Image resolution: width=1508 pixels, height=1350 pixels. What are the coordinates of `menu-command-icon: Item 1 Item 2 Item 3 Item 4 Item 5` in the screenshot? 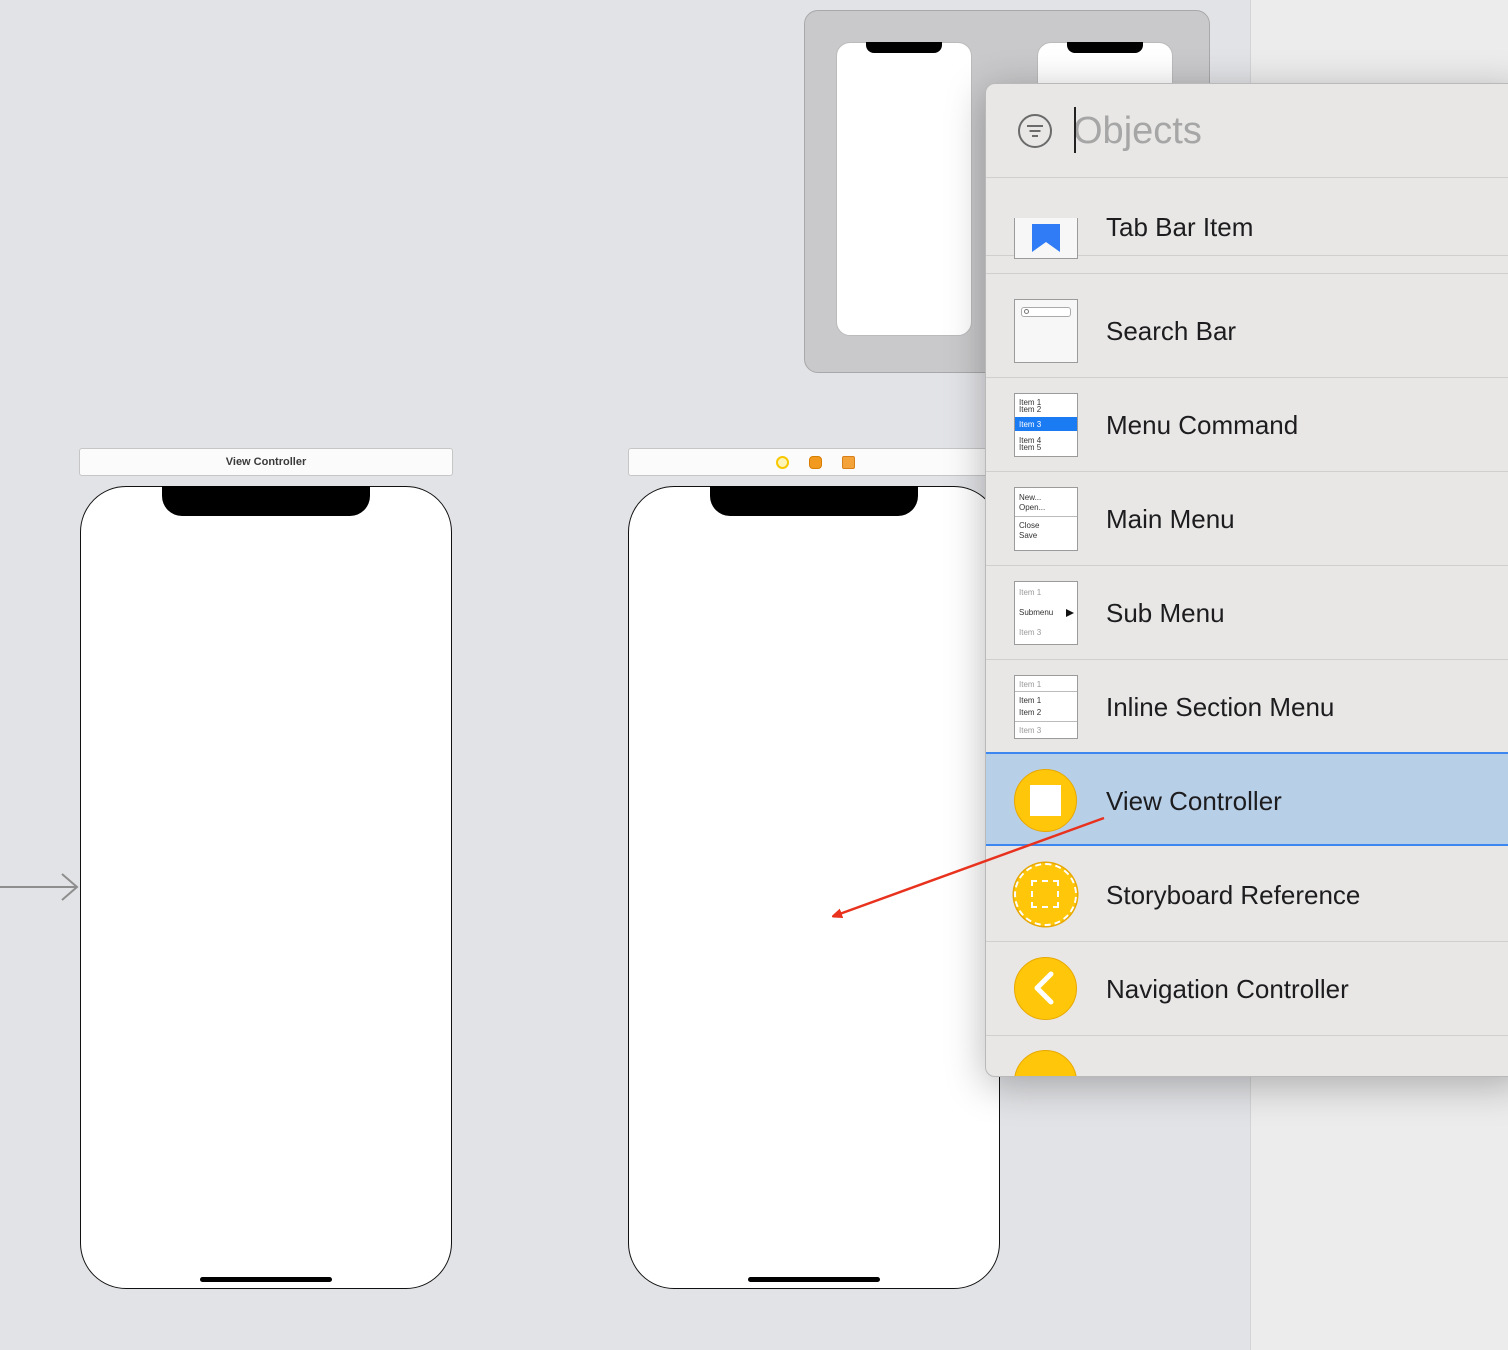 It's located at (1046, 425).